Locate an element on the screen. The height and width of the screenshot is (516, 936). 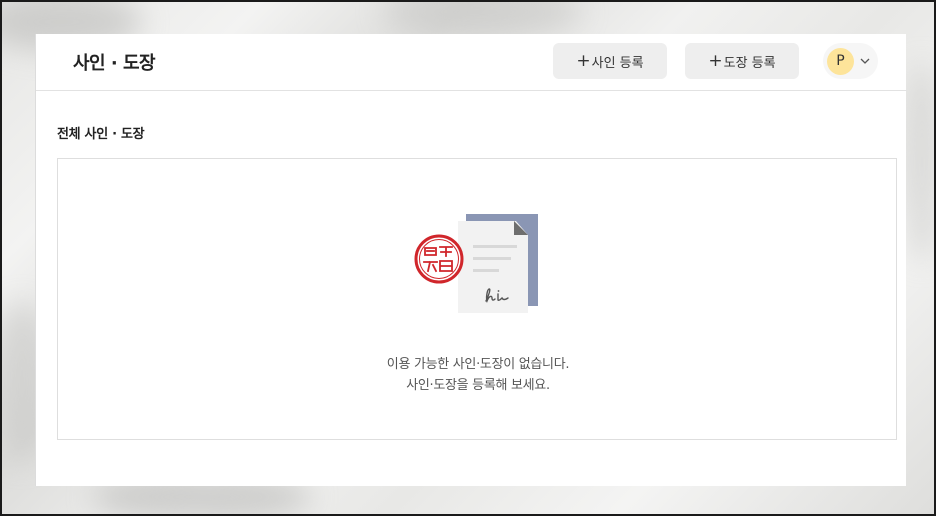
add-sign-label: 사인 등록 is located at coordinates (617, 63).